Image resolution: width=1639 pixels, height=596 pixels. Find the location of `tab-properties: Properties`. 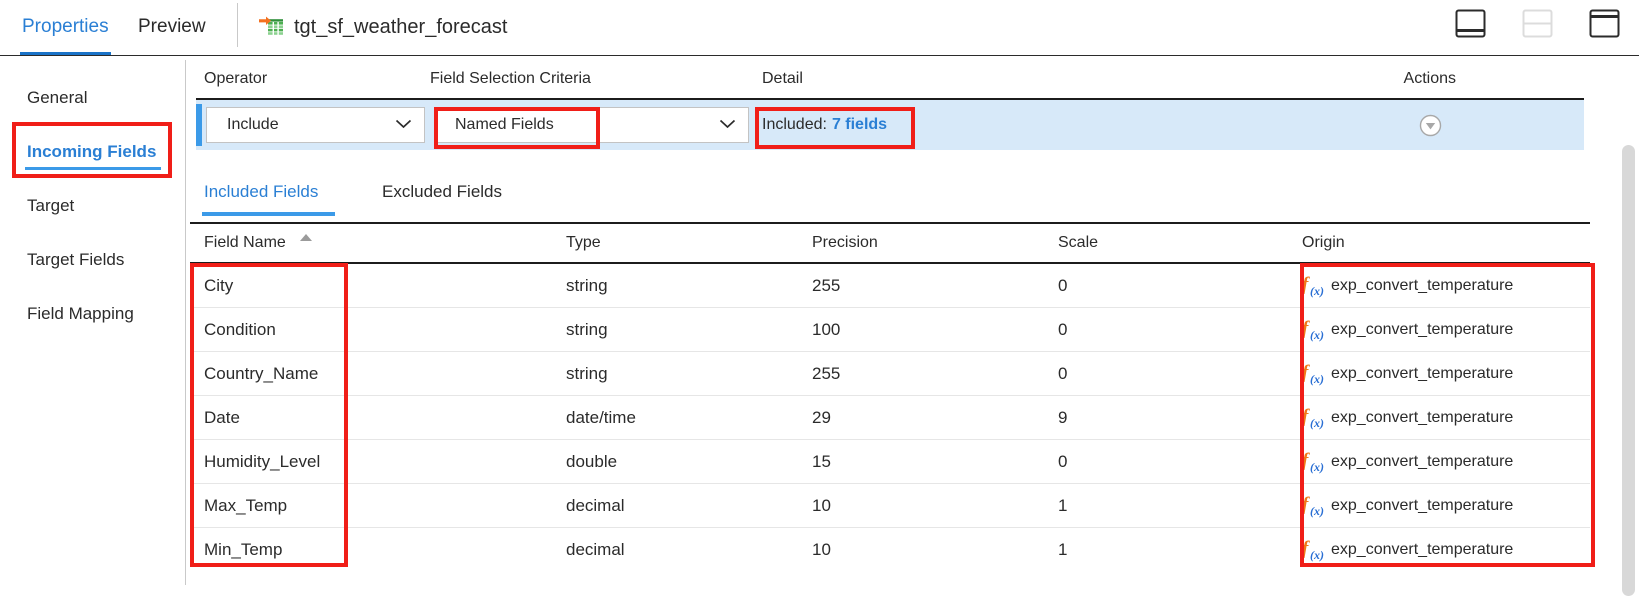

tab-properties: Properties is located at coordinates (65, 27).